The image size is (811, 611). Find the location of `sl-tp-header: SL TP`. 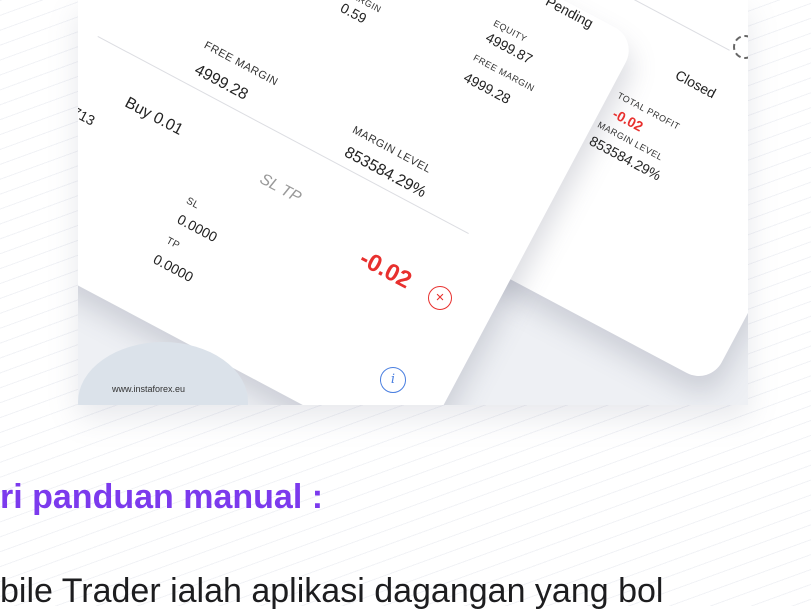

sl-tp-header: SL TP is located at coordinates (280, 188).